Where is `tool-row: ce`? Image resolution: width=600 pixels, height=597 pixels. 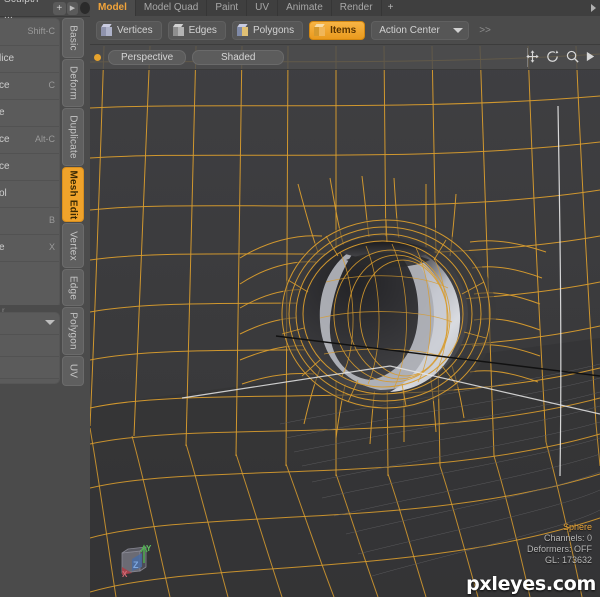
tool-row: ce is located at coordinates (29, 167).